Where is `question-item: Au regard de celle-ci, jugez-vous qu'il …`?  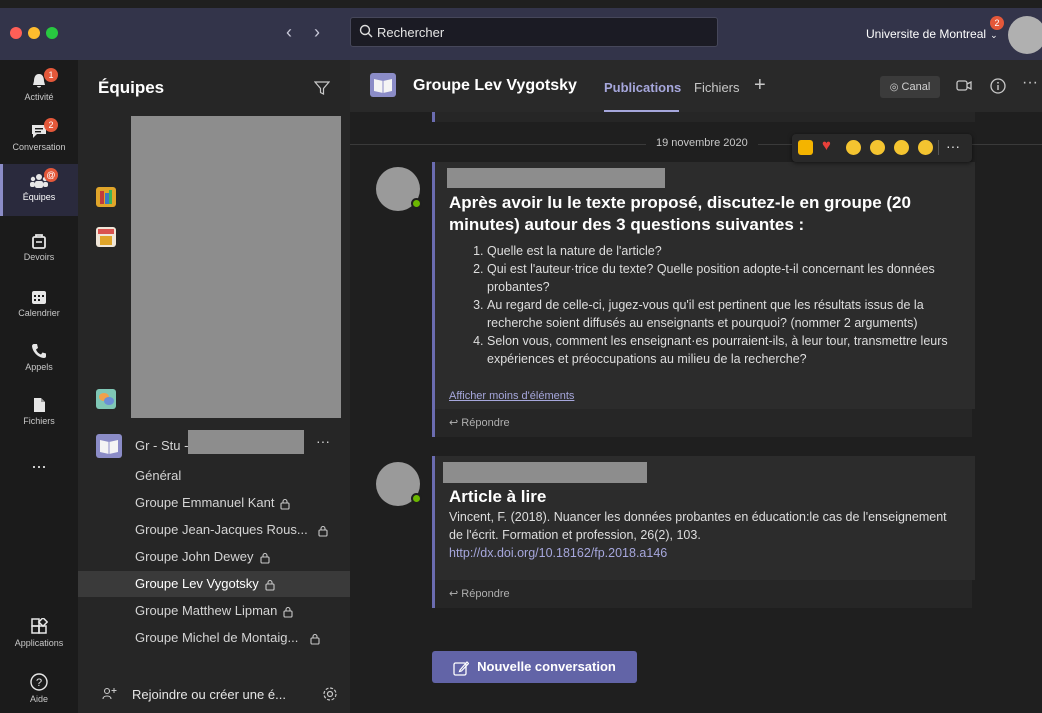
question-item: Au regard de celle-ci, jugez-vous qu'il … is located at coordinates (718, 314).